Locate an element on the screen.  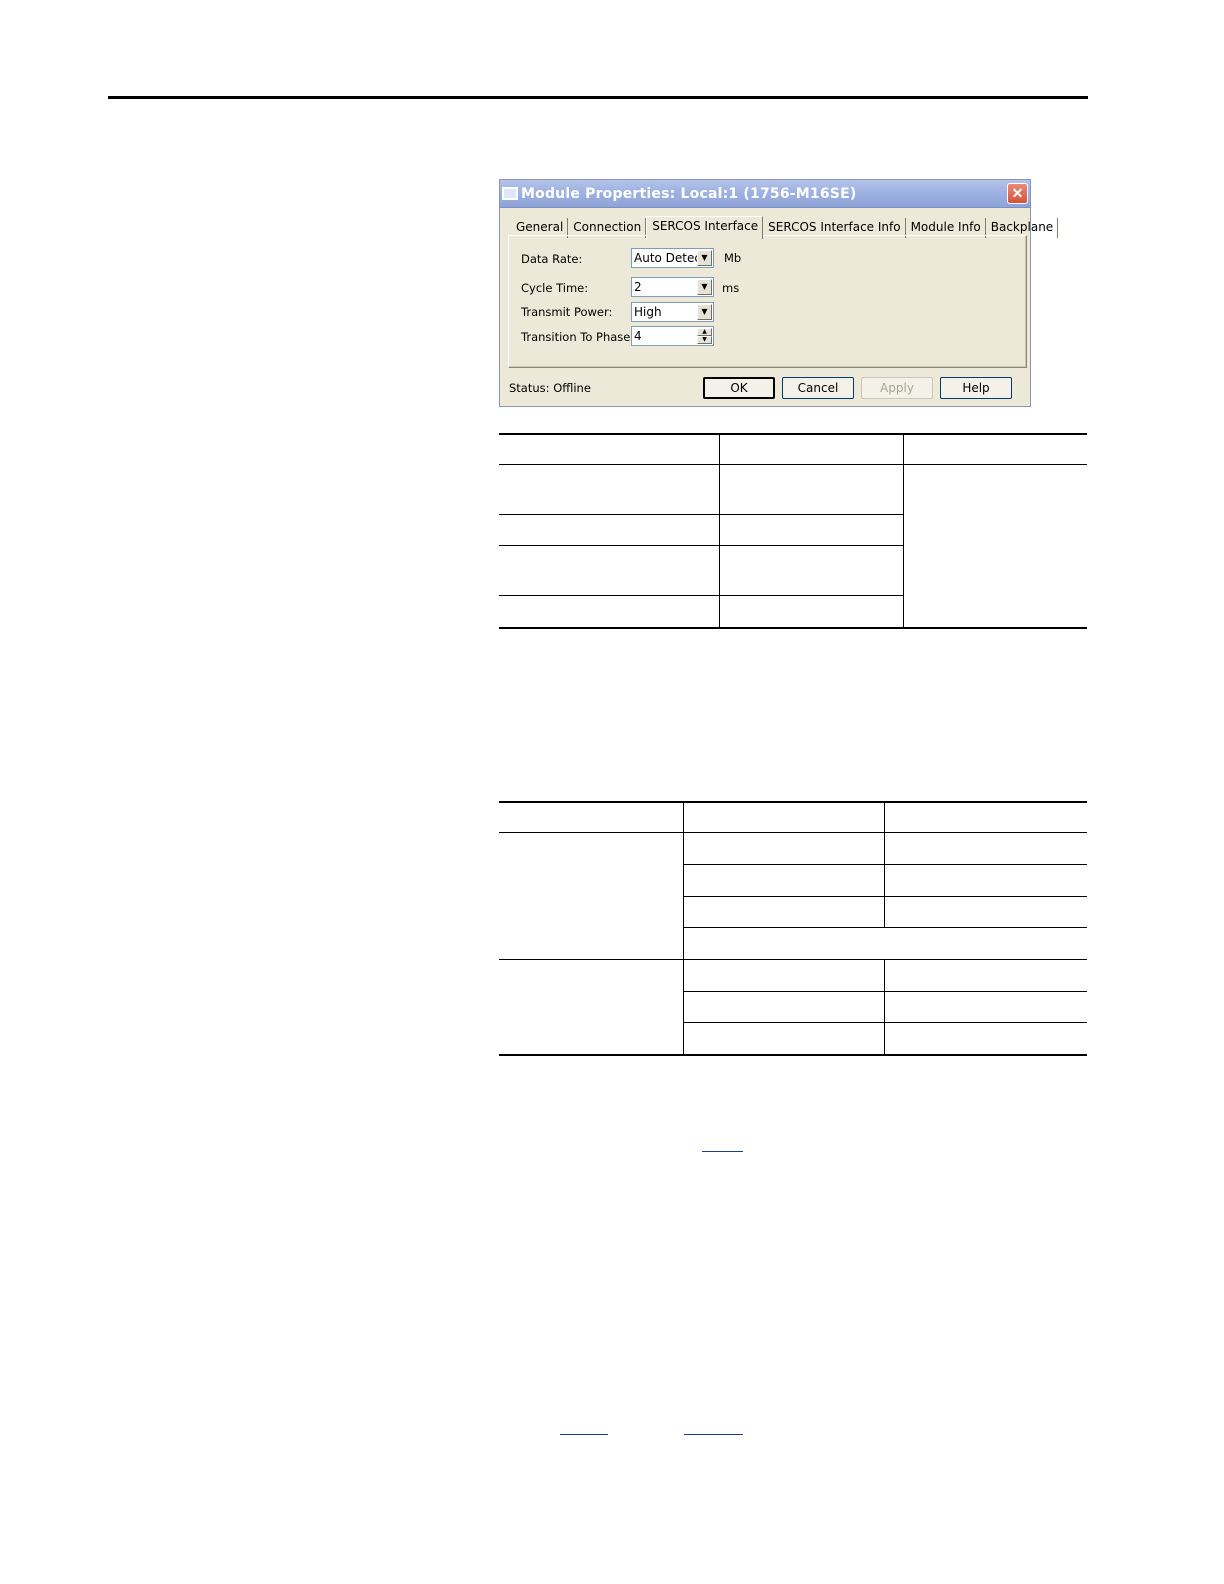
table-2-header-rule is located at coordinates (793, 832).